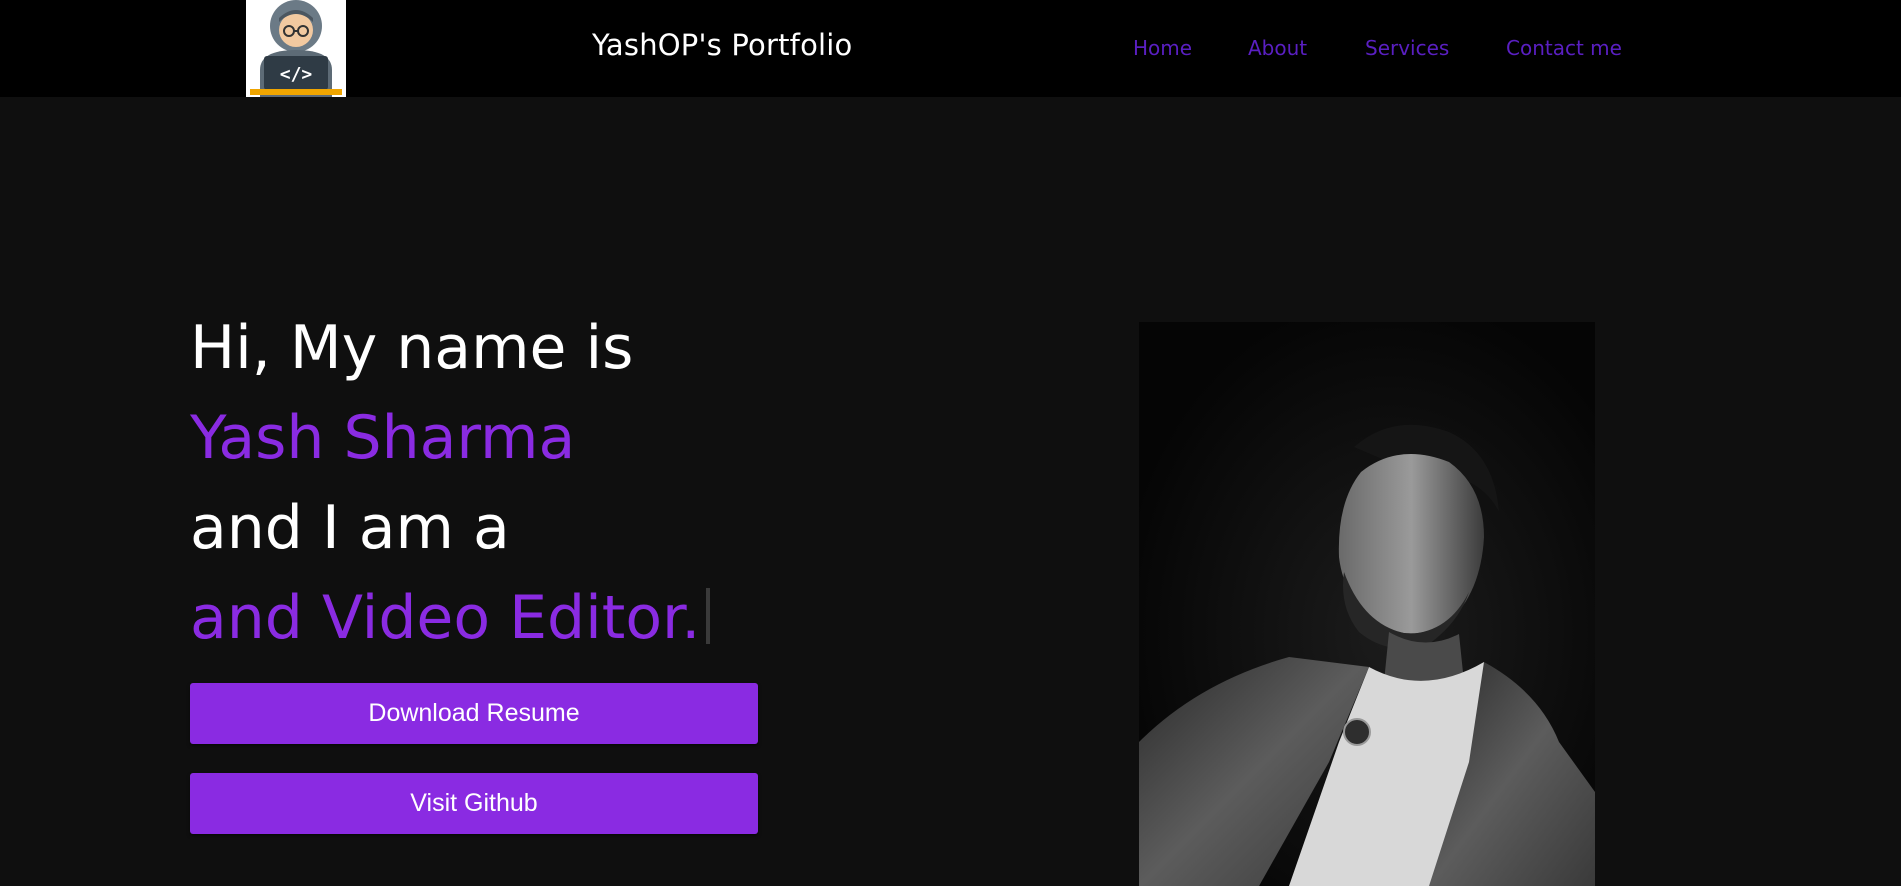  Describe the element at coordinates (383, 438) in the screenshot. I see `hero-name: Yash Sharma` at that location.